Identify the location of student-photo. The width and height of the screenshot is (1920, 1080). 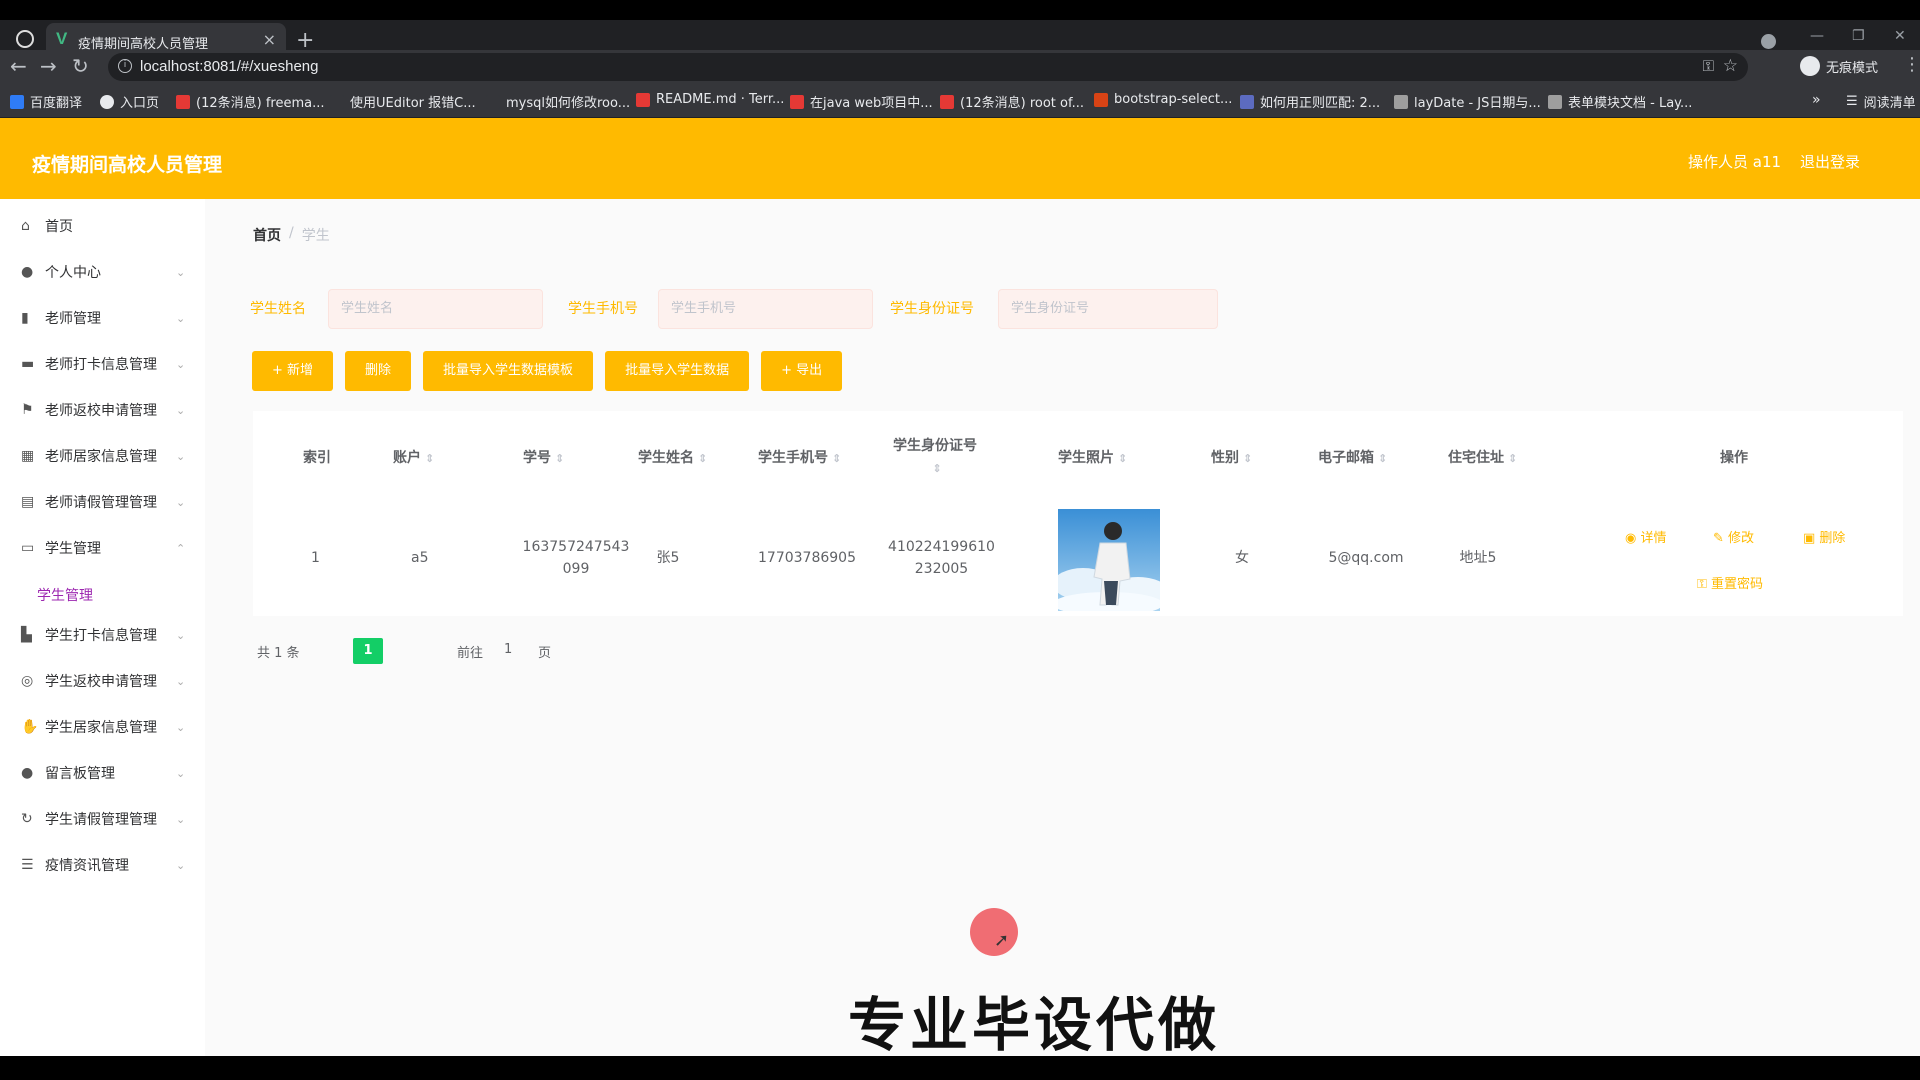
(1109, 560).